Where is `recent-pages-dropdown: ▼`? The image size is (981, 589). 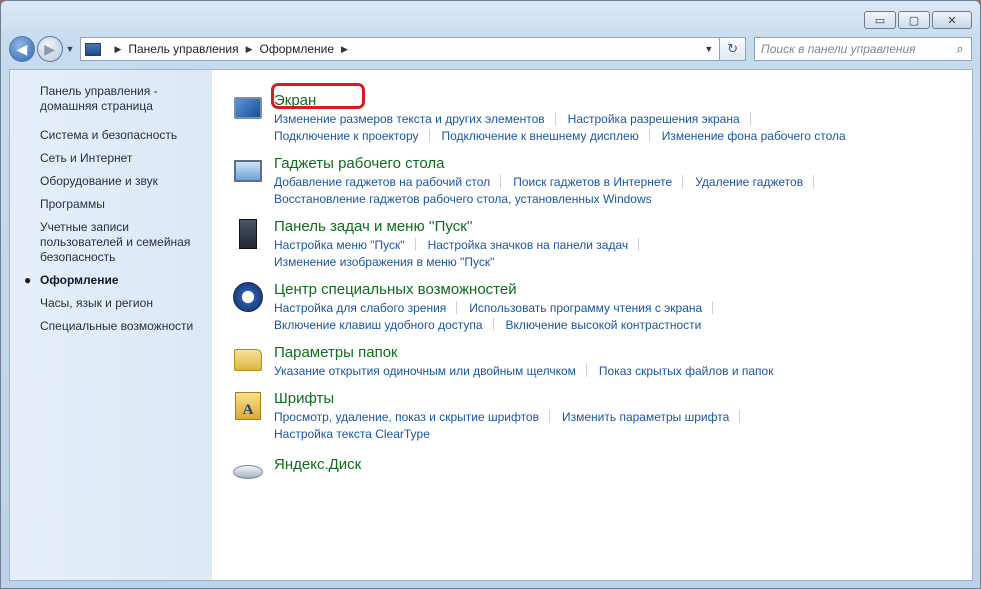
recent-pages-dropdown: ▼ is located at coordinates (70, 49).